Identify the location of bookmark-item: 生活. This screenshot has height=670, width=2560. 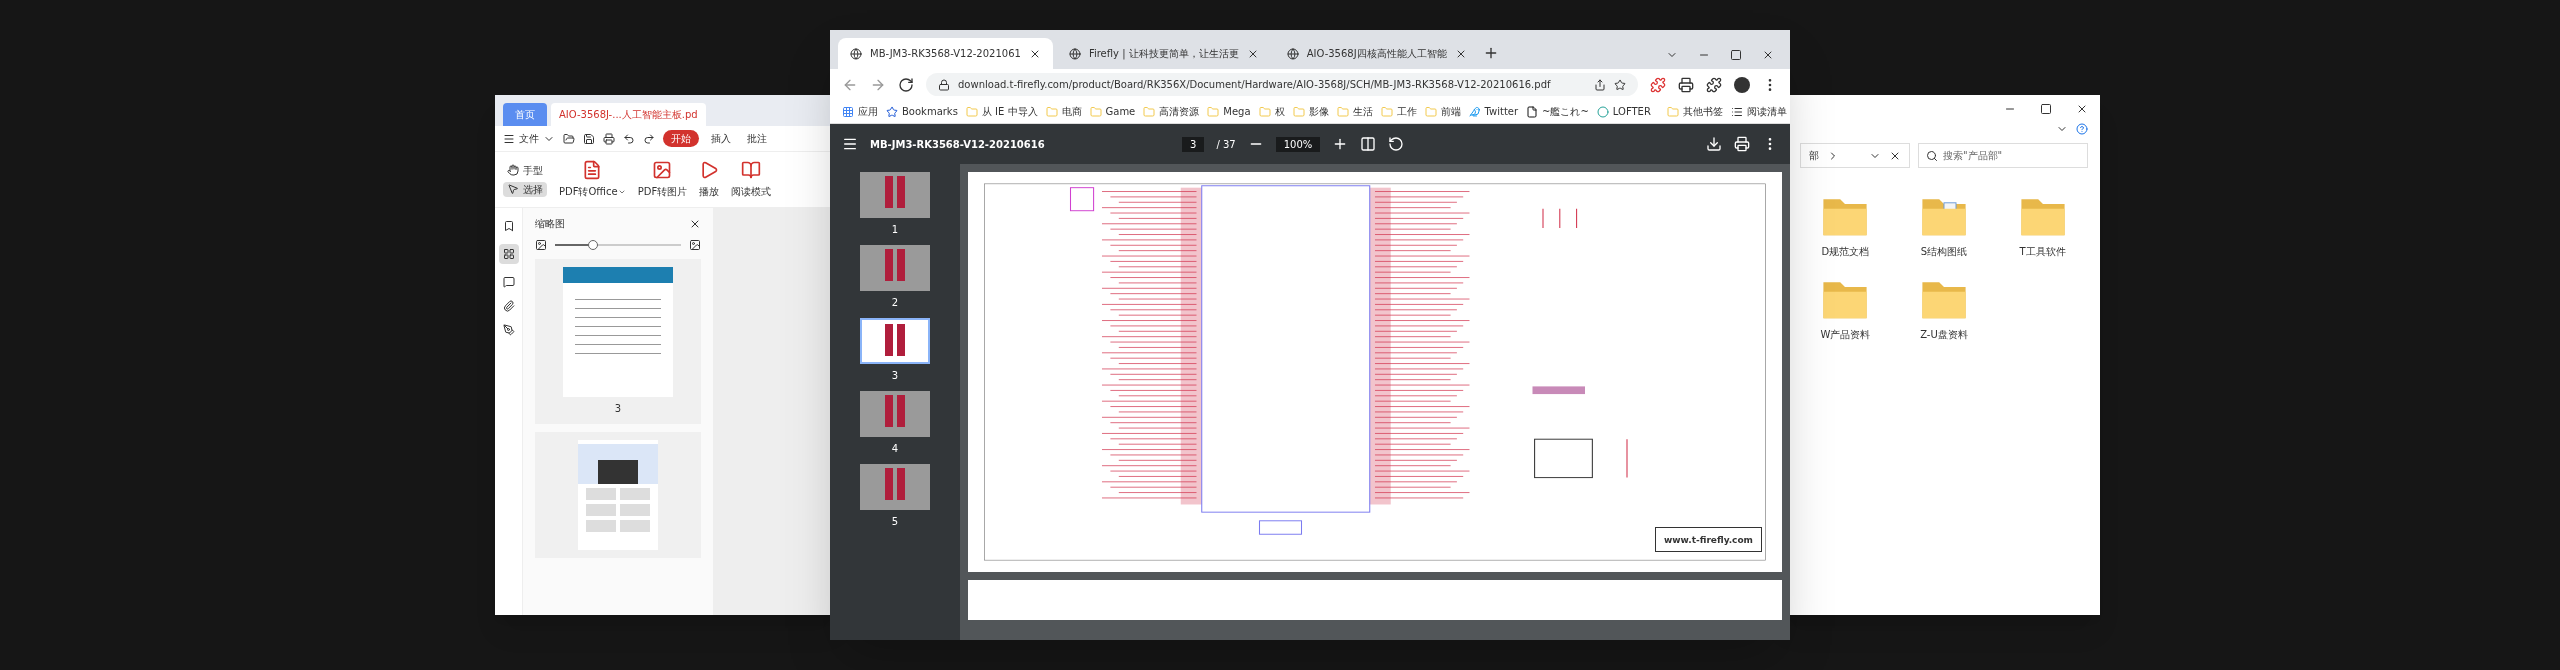
(1354, 111).